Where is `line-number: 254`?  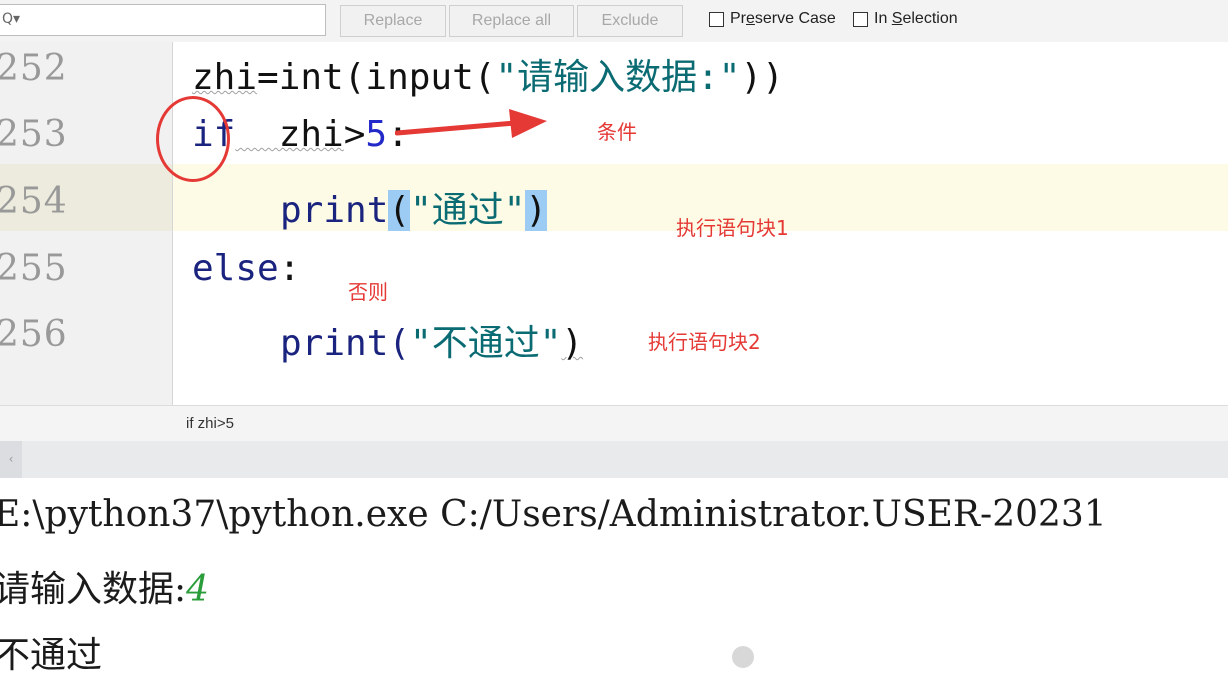 line-number: 254 is located at coordinates (34, 201).